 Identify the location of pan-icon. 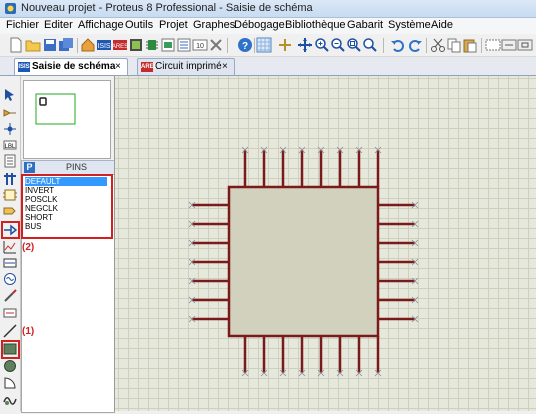
(305, 45).